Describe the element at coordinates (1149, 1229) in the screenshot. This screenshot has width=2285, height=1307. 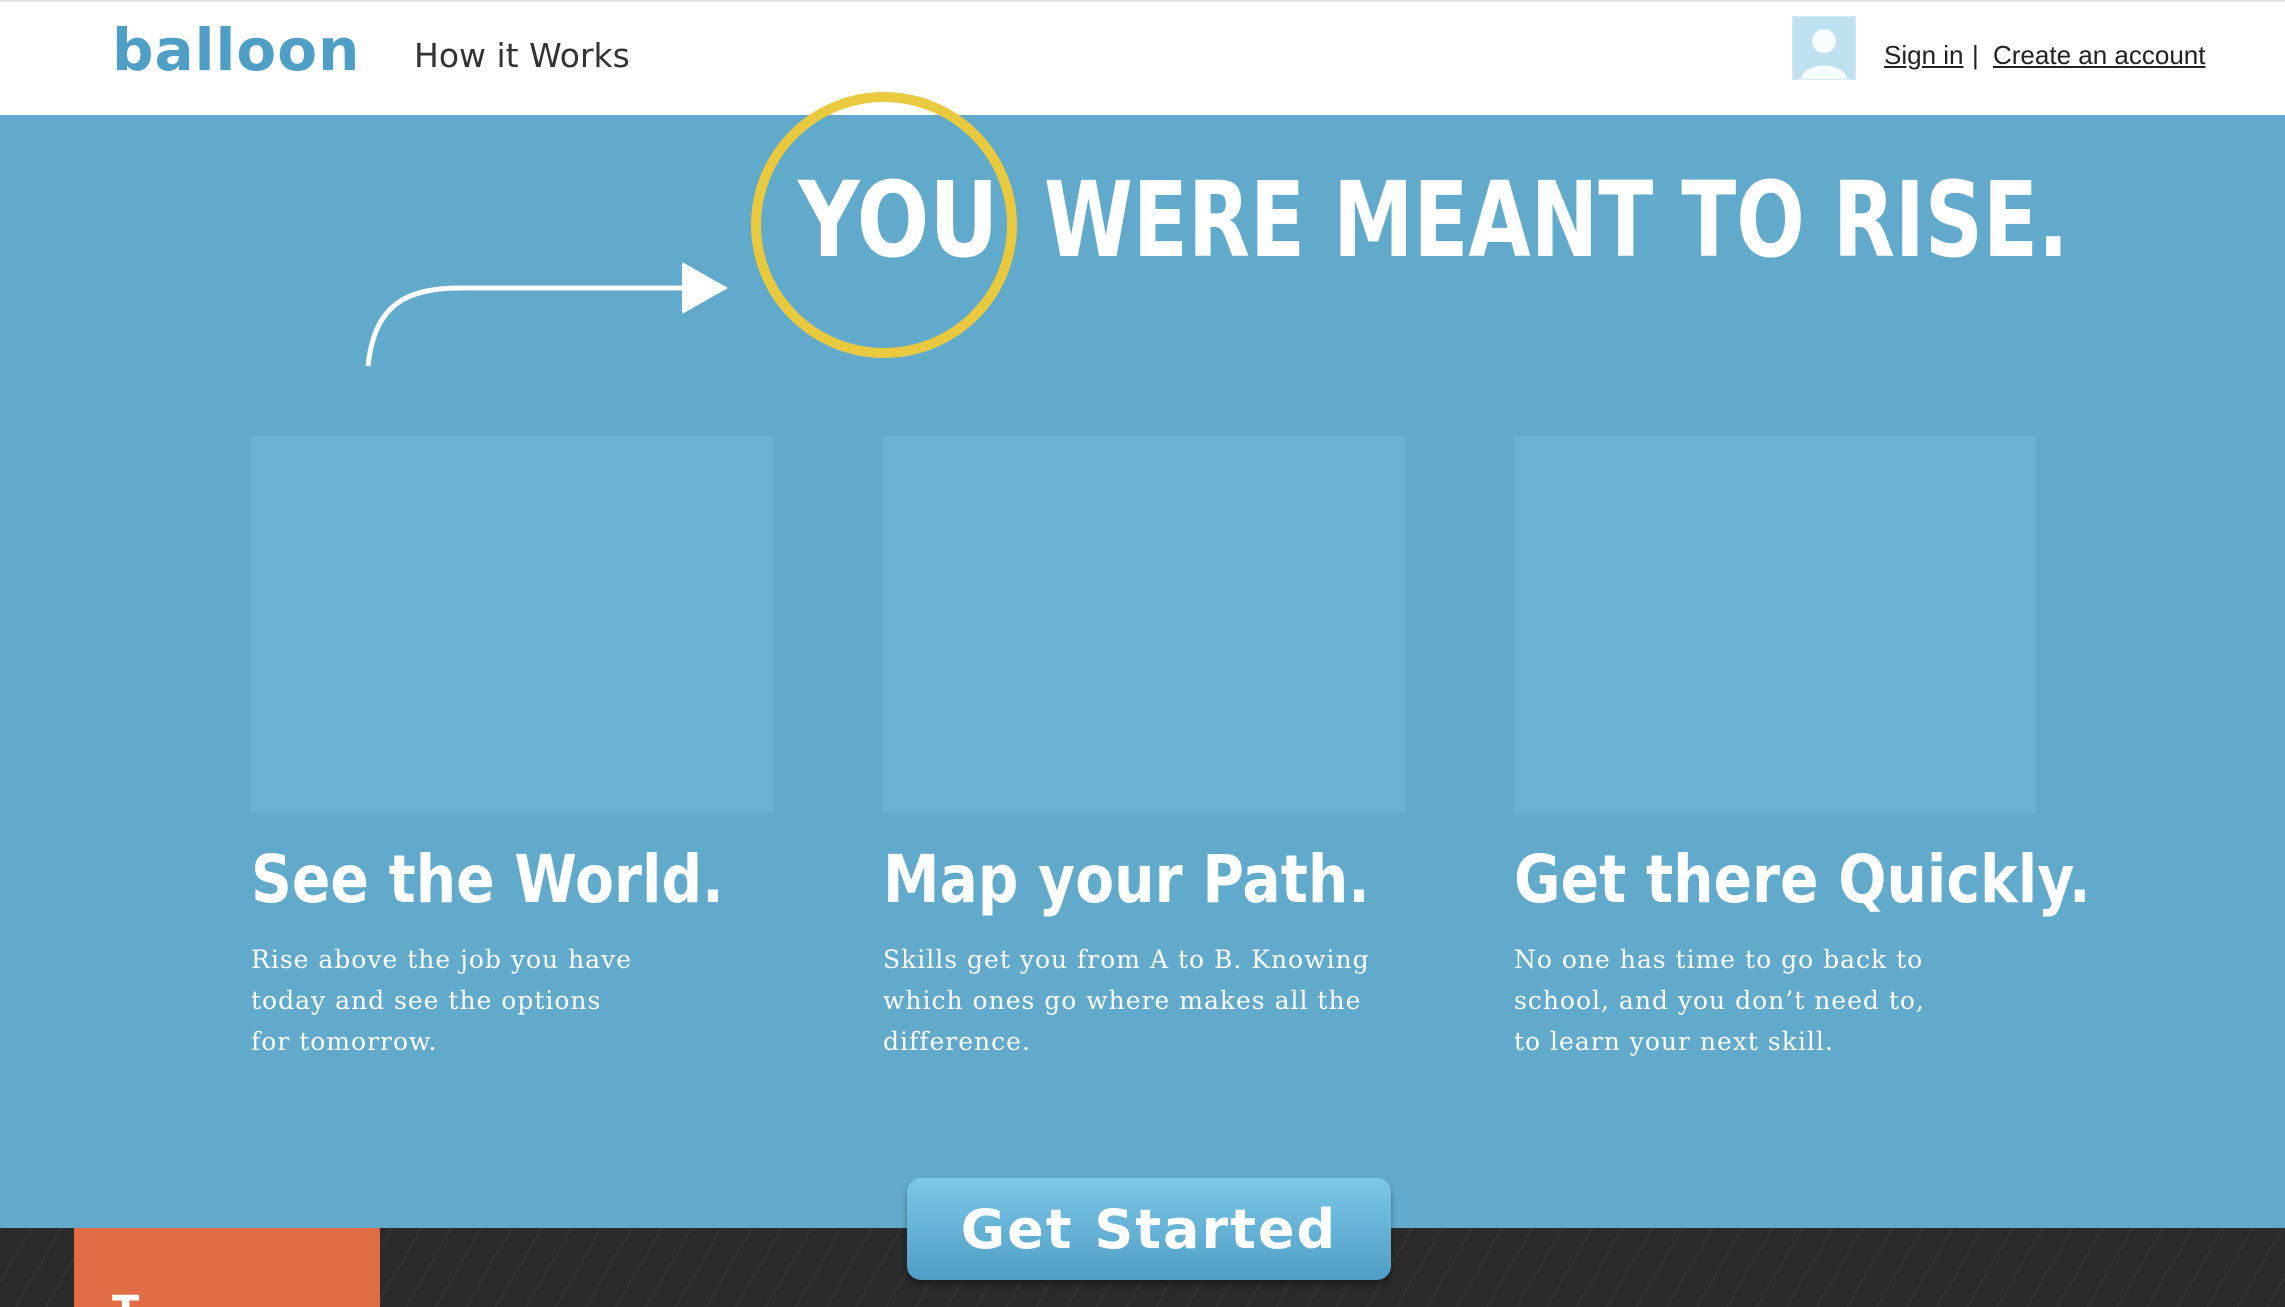
I see `get-started-button: Get Started` at that location.